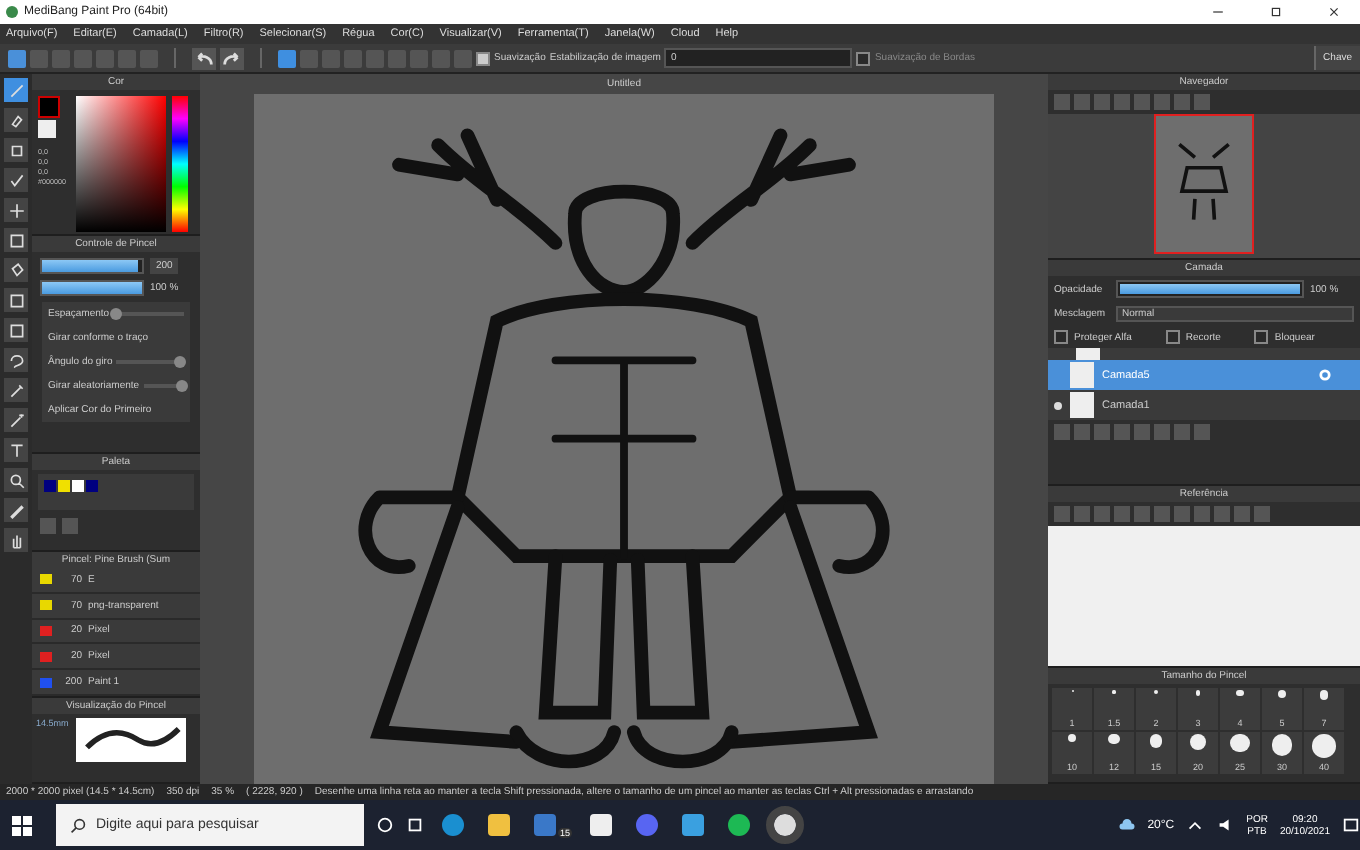  I want to click on brush-icon, so click(16, 90).